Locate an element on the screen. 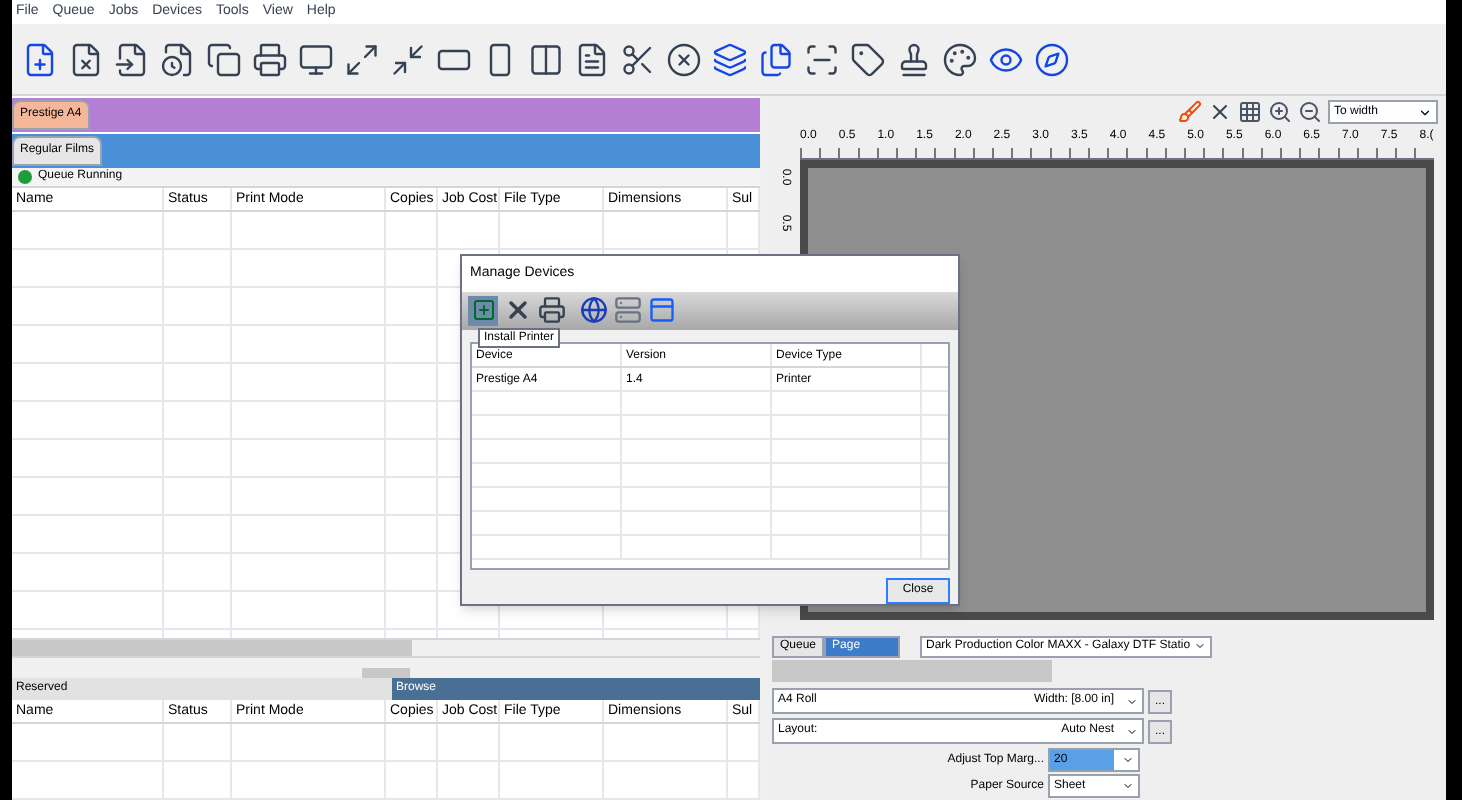 The width and height of the screenshot is (1462, 800). grid-icon is located at coordinates (1250, 112).